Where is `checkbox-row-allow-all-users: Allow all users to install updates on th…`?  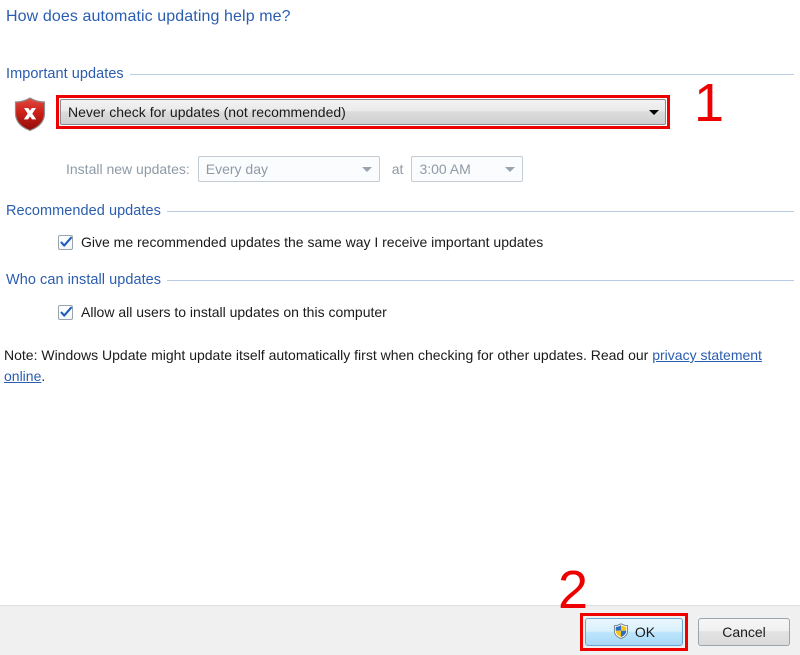
checkbox-row-allow-all-users: Allow all users to install updates on th… is located at coordinates (222, 312).